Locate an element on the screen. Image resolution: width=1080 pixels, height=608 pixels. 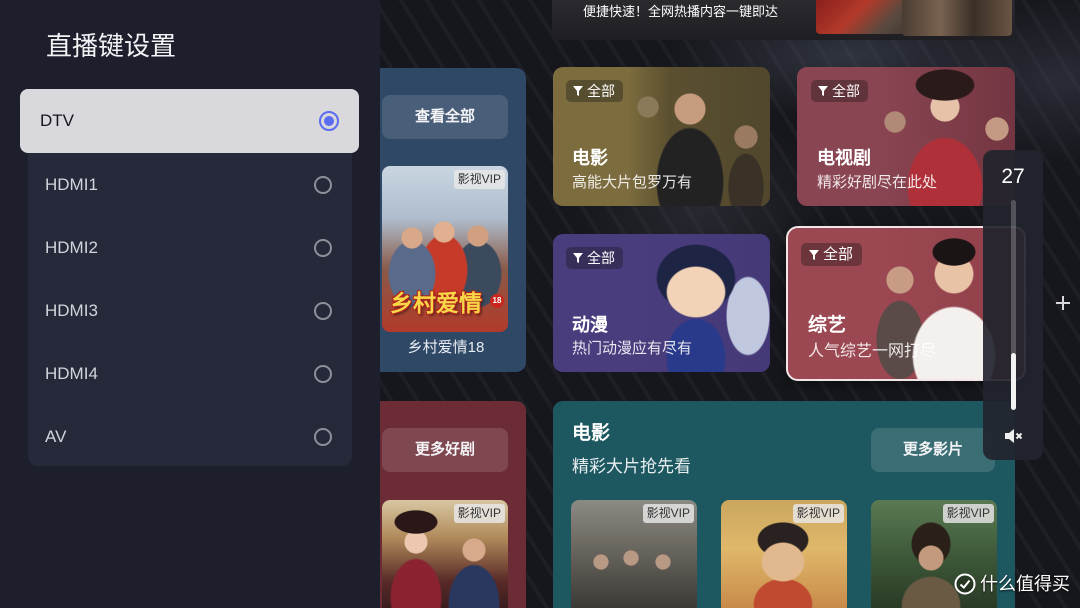
volume-overlay: 27 is located at coordinates (1013, 305).